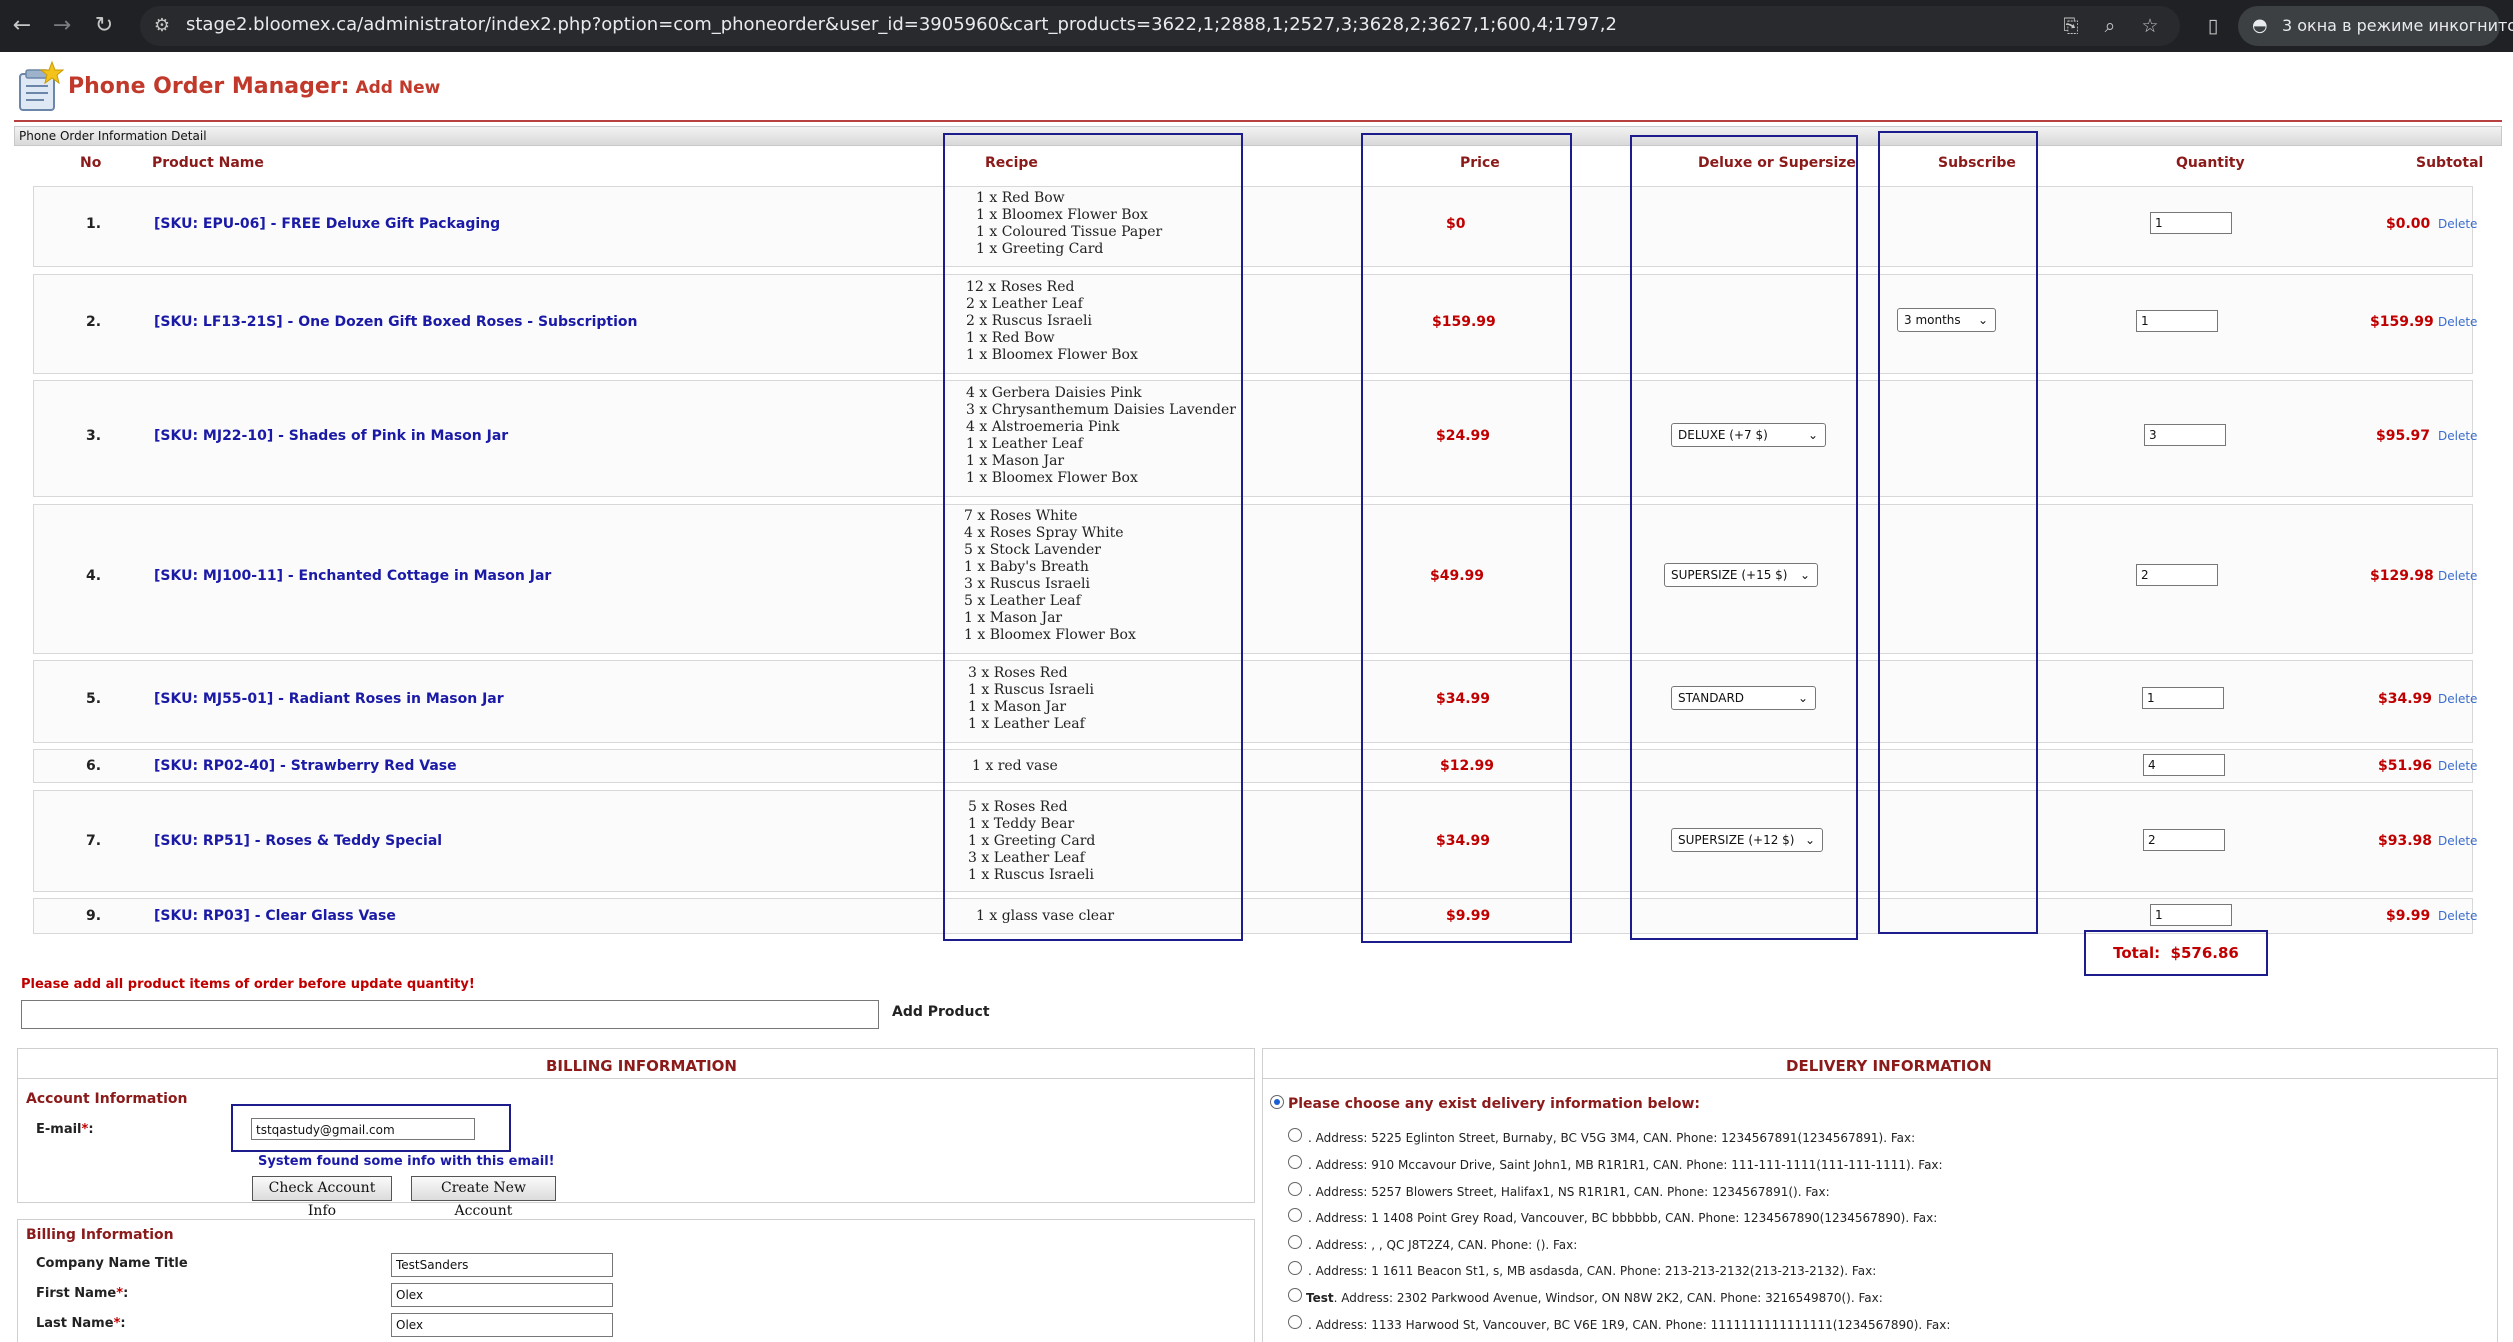  I want to click on site-info-icon: ⚙, so click(162, 26).